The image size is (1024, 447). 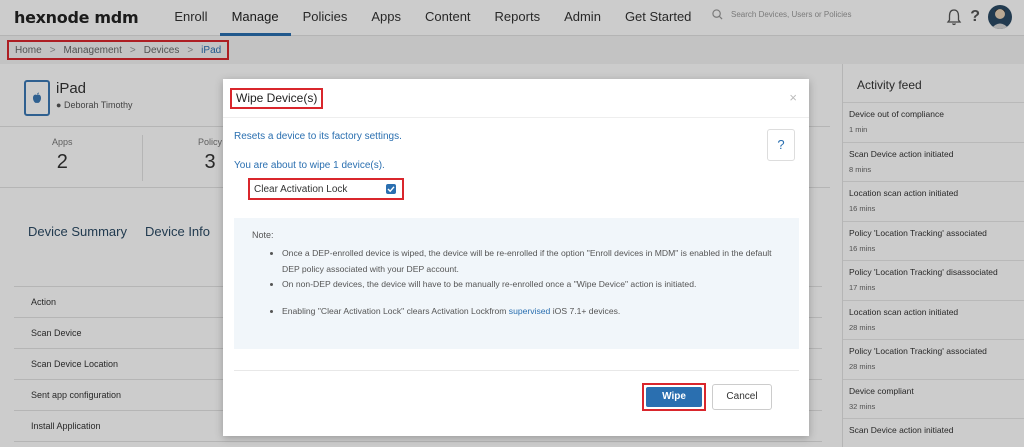 I want to click on clear-activation-lock-checkbox, so click(x=391, y=189).